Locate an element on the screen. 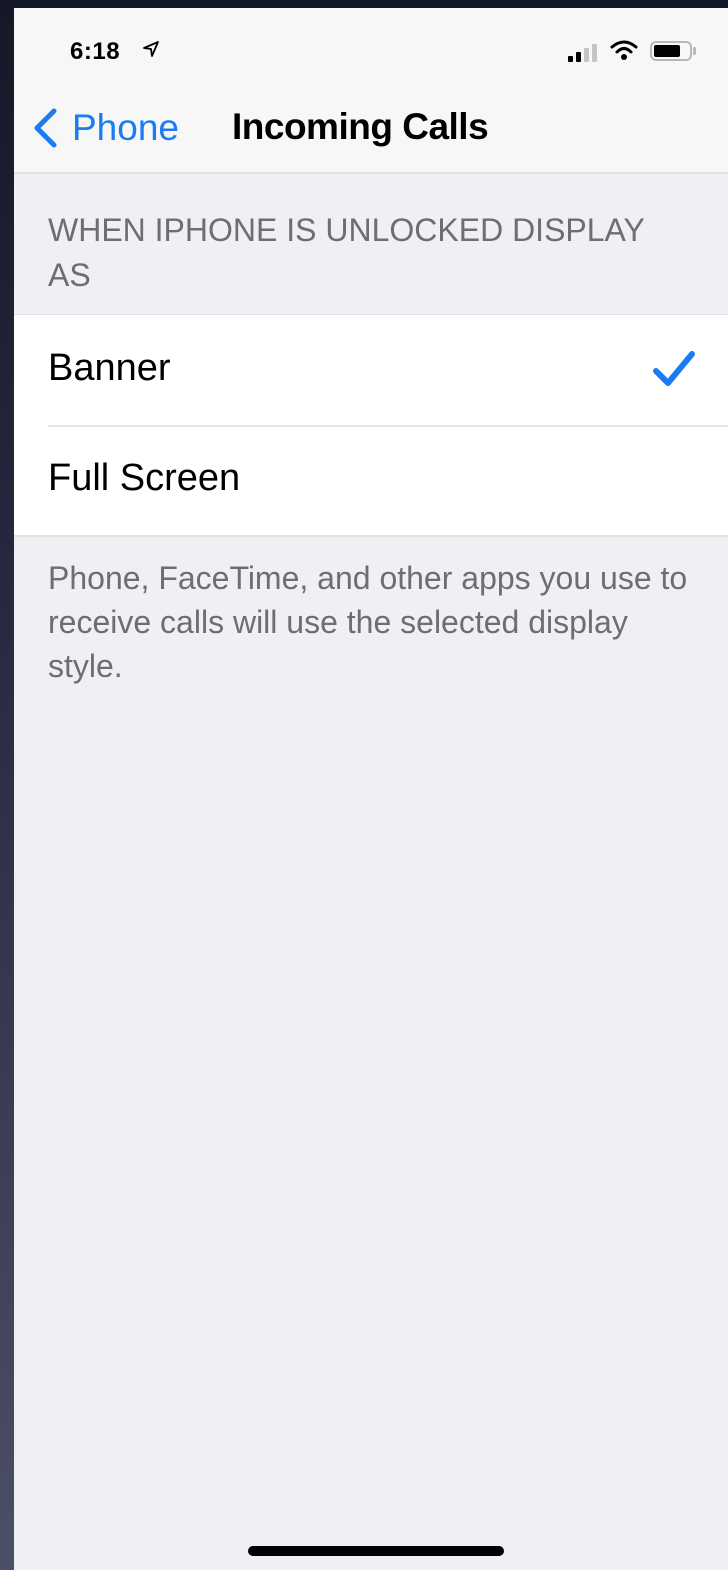  location-arrow-icon is located at coordinates (151, 49).